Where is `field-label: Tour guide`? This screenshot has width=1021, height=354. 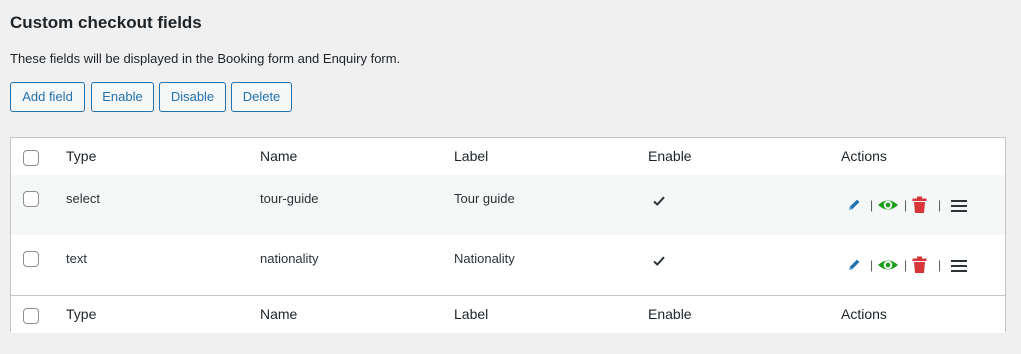 field-label: Tour guide is located at coordinates (484, 198).